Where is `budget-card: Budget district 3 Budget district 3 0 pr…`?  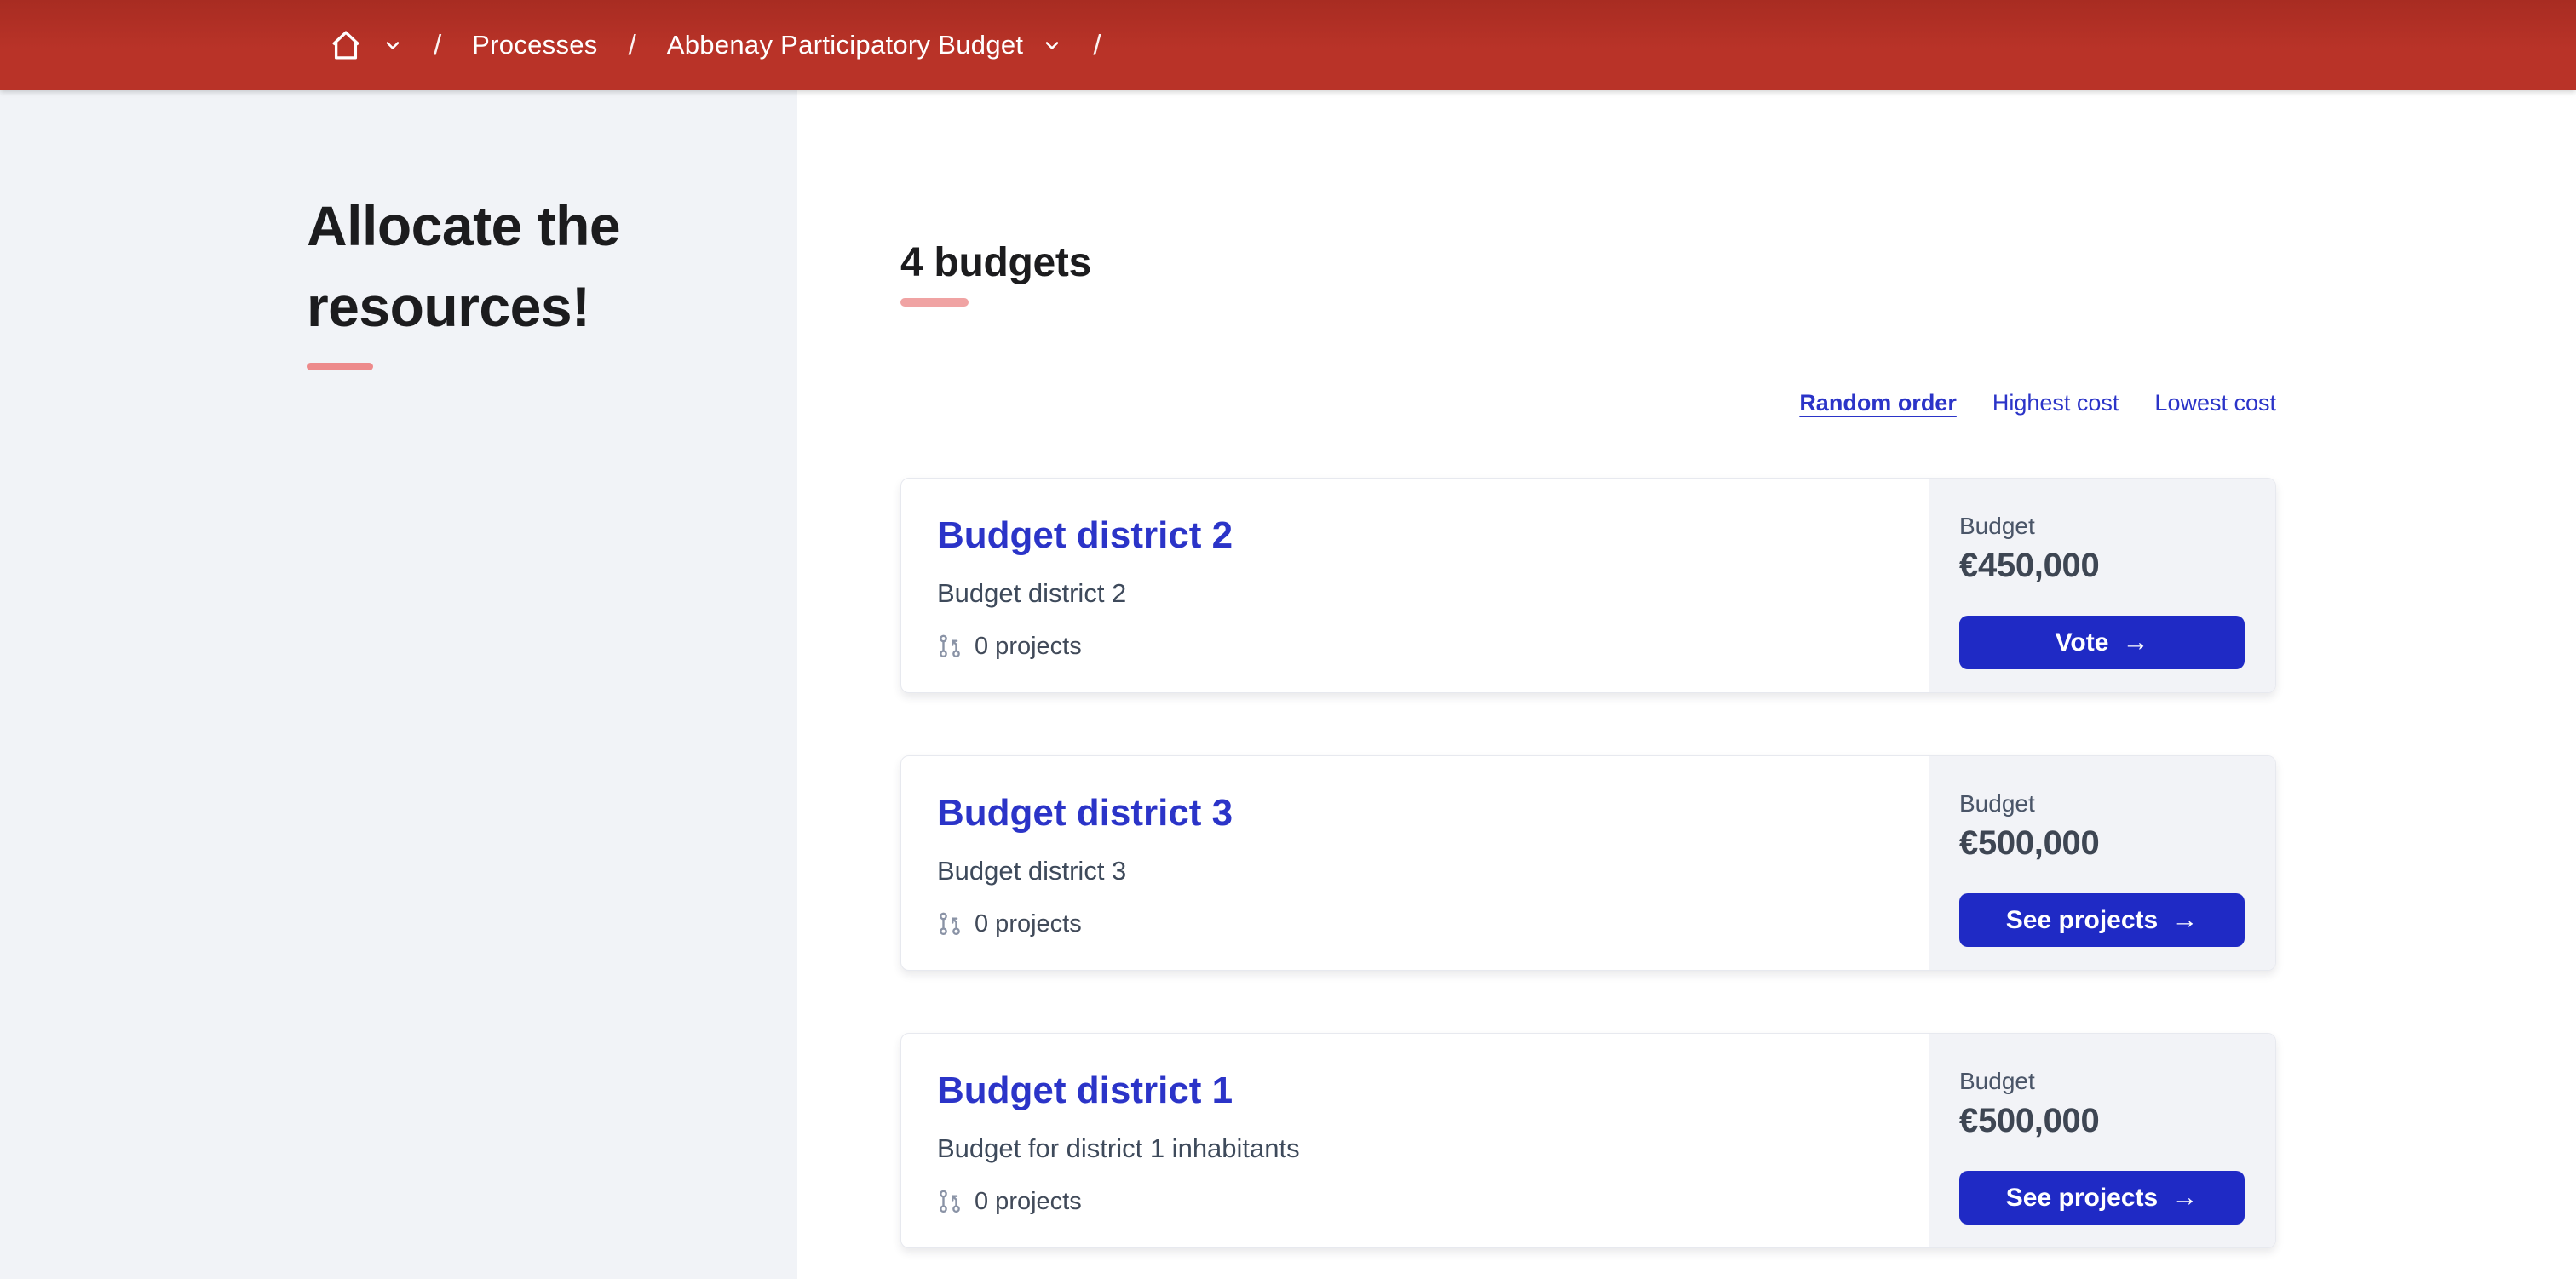
budget-card: Budget district 3 Budget district 3 0 pr… is located at coordinates (1588, 863).